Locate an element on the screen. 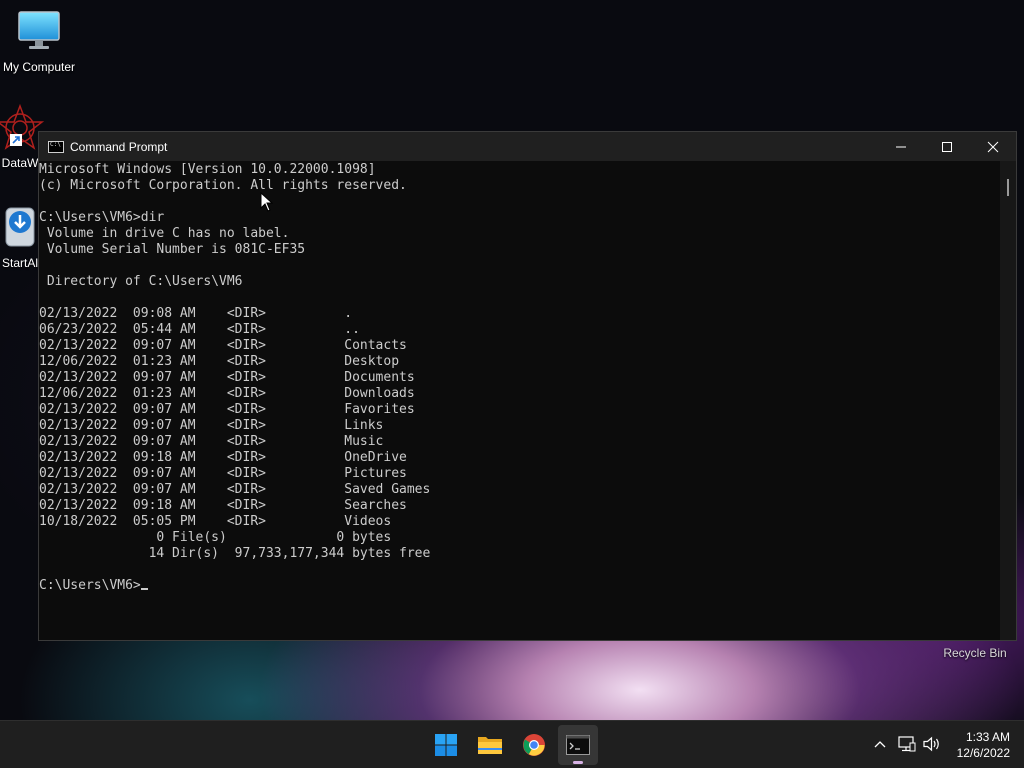 This screenshot has height=768, width=1024. taskbar: 1:33 AM 12/6/2022 is located at coordinates (512, 744).